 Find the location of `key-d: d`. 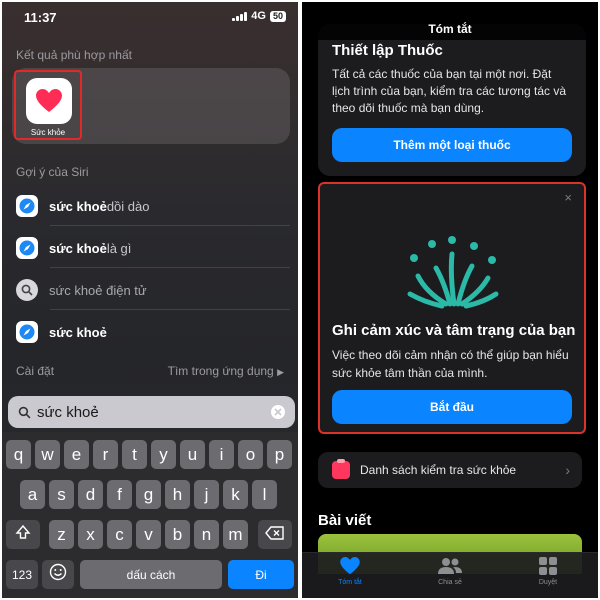

key-d: d is located at coordinates (90, 494).